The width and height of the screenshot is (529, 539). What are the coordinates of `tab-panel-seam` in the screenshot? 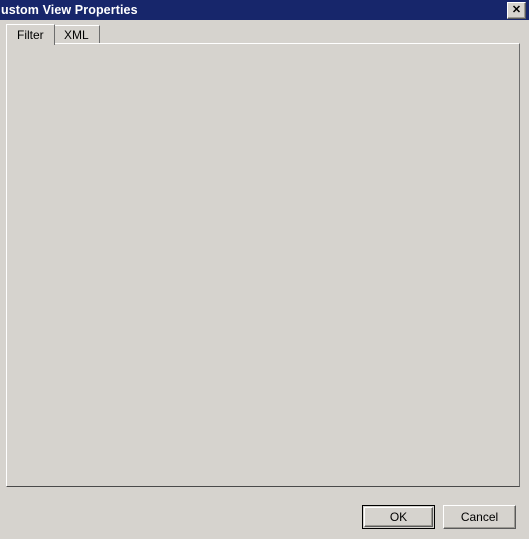 It's located at (27, 44).